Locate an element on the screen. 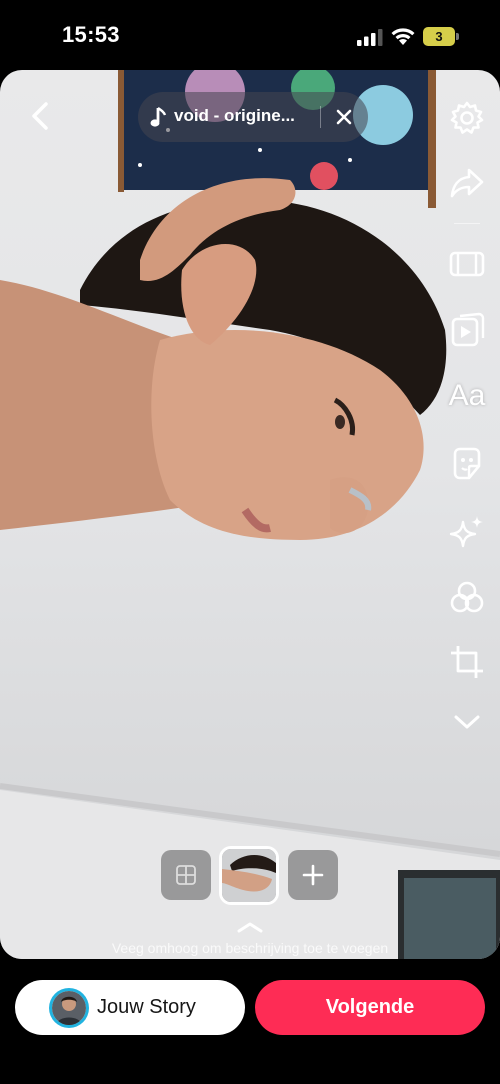 The height and width of the screenshot is (1084, 500). share-button is located at coordinates (467, 182).